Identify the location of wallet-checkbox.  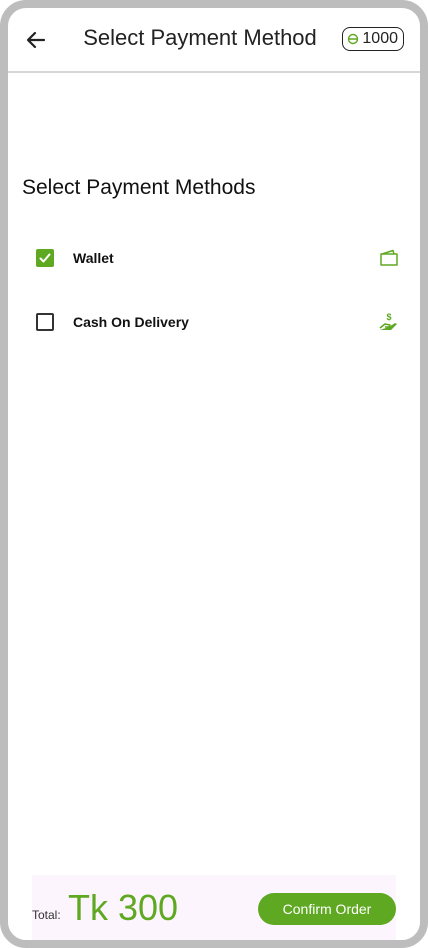
(45, 258).